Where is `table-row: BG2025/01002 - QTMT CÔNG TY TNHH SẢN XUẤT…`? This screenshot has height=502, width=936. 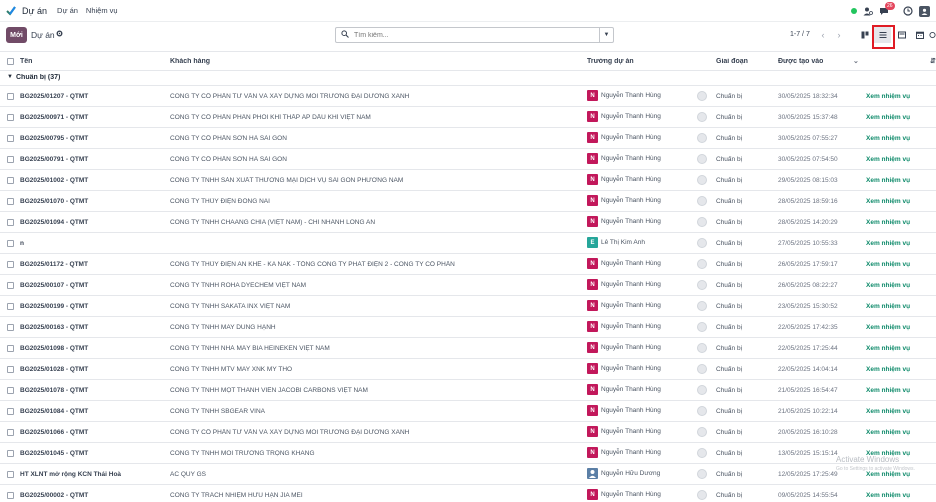 table-row: BG2025/01002 - QTMT CÔNG TY TNHH SẢN XUẤT… is located at coordinates (468, 180).